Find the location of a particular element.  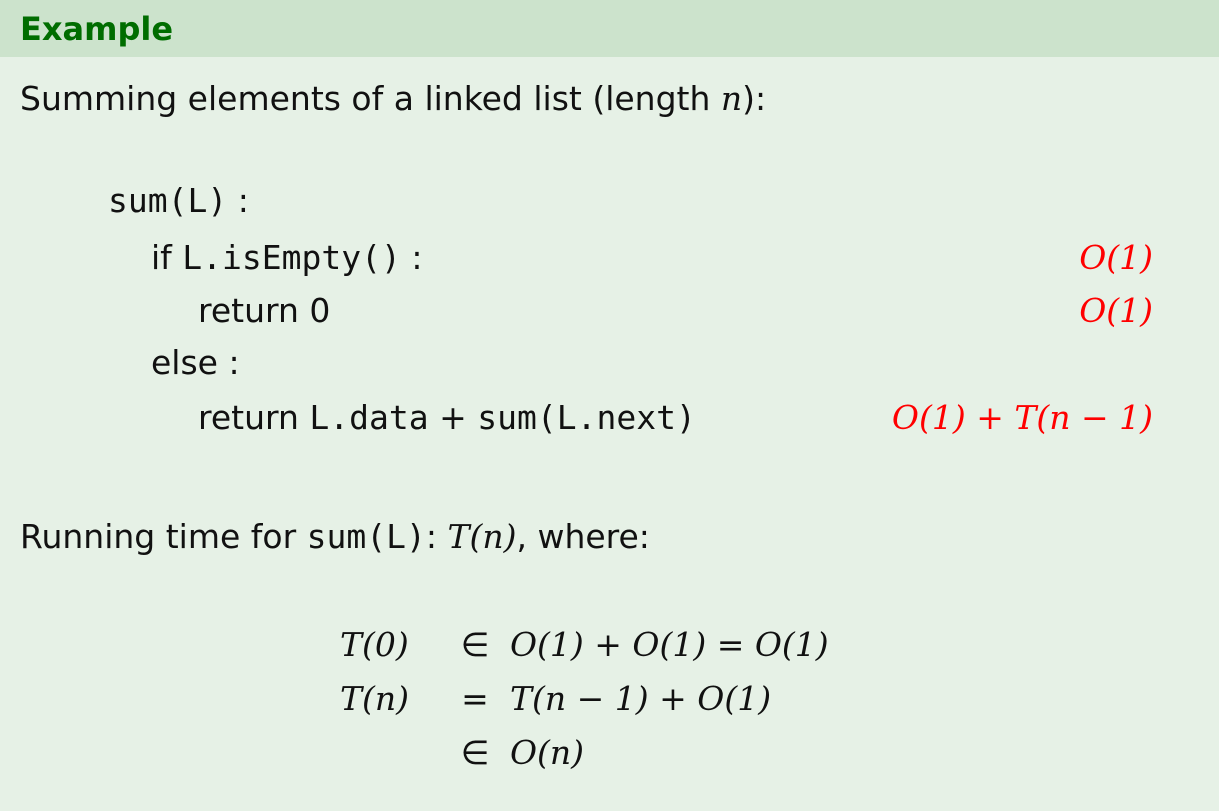

var-n: n is located at coordinates (731, 98).